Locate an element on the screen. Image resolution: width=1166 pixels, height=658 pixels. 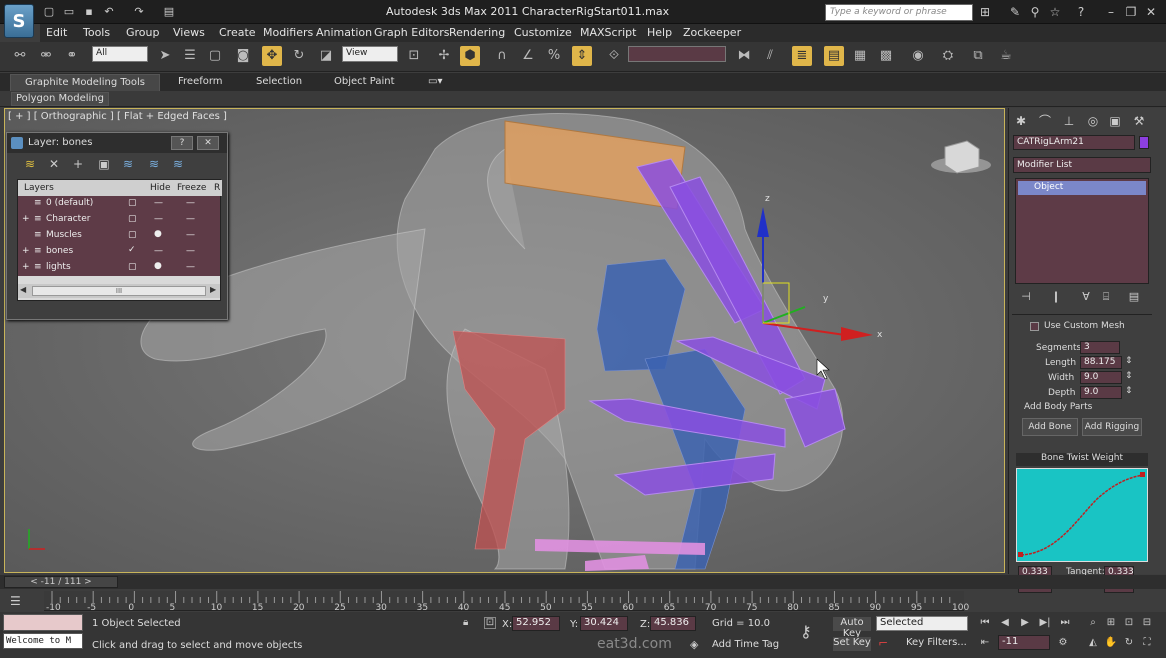
tab-selection: Selection is located at coordinates (279, 82).